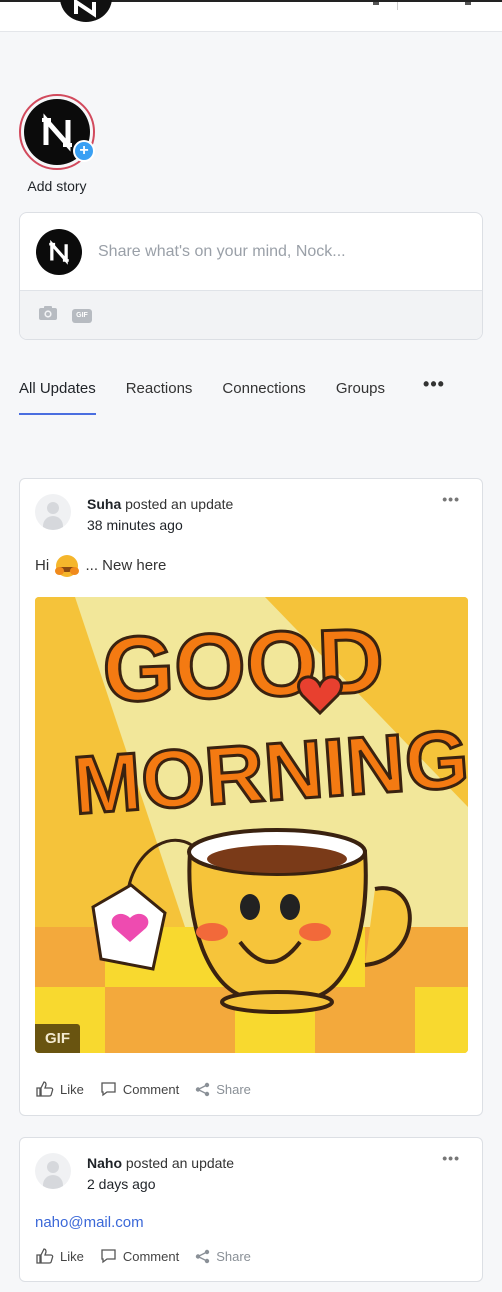  I want to click on add-story-plus-icon: +, so click(84, 151).